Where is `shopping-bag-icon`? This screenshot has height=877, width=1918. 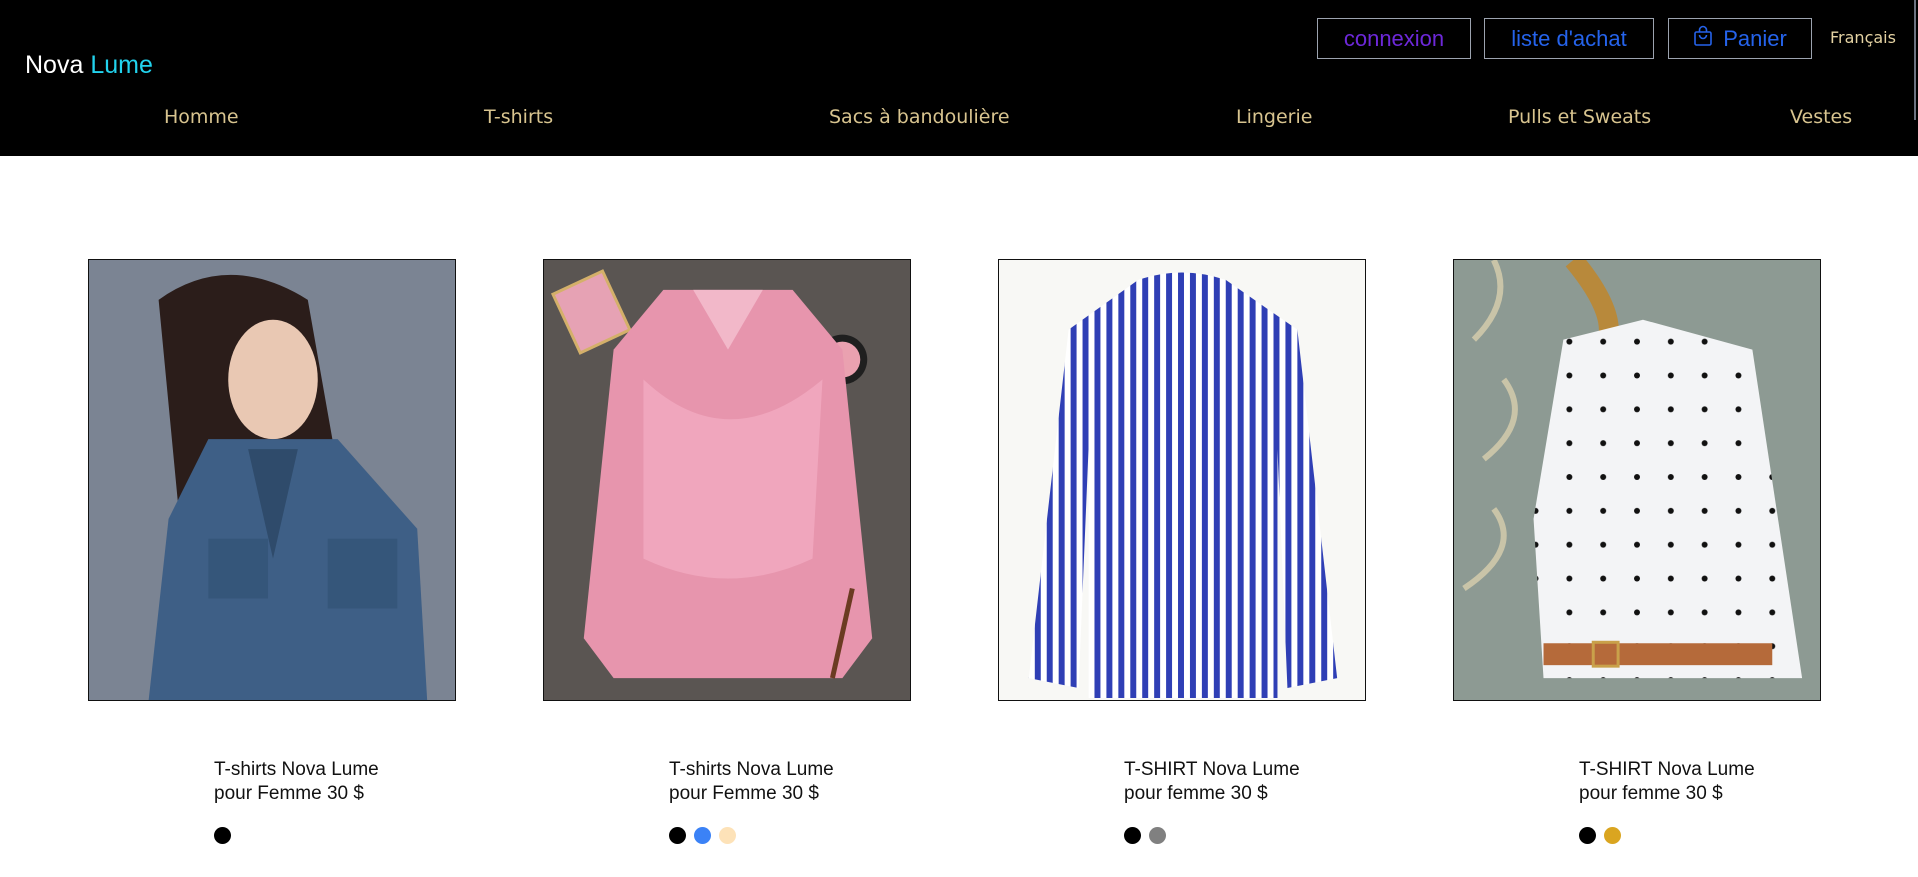
shopping-bag-icon is located at coordinates (1703, 39).